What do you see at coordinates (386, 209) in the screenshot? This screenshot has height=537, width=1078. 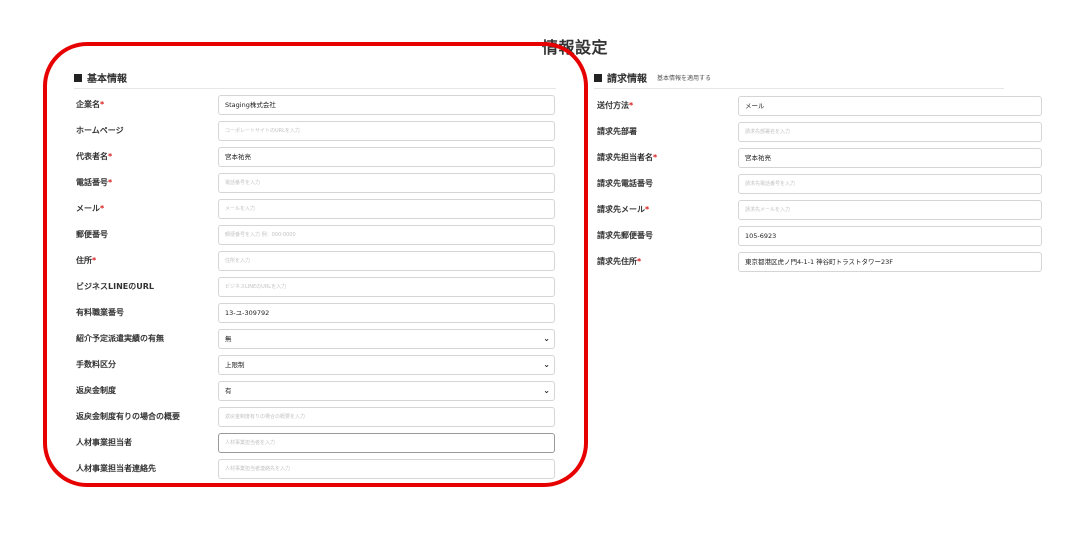 I see `email-input: メールを入力` at bounding box center [386, 209].